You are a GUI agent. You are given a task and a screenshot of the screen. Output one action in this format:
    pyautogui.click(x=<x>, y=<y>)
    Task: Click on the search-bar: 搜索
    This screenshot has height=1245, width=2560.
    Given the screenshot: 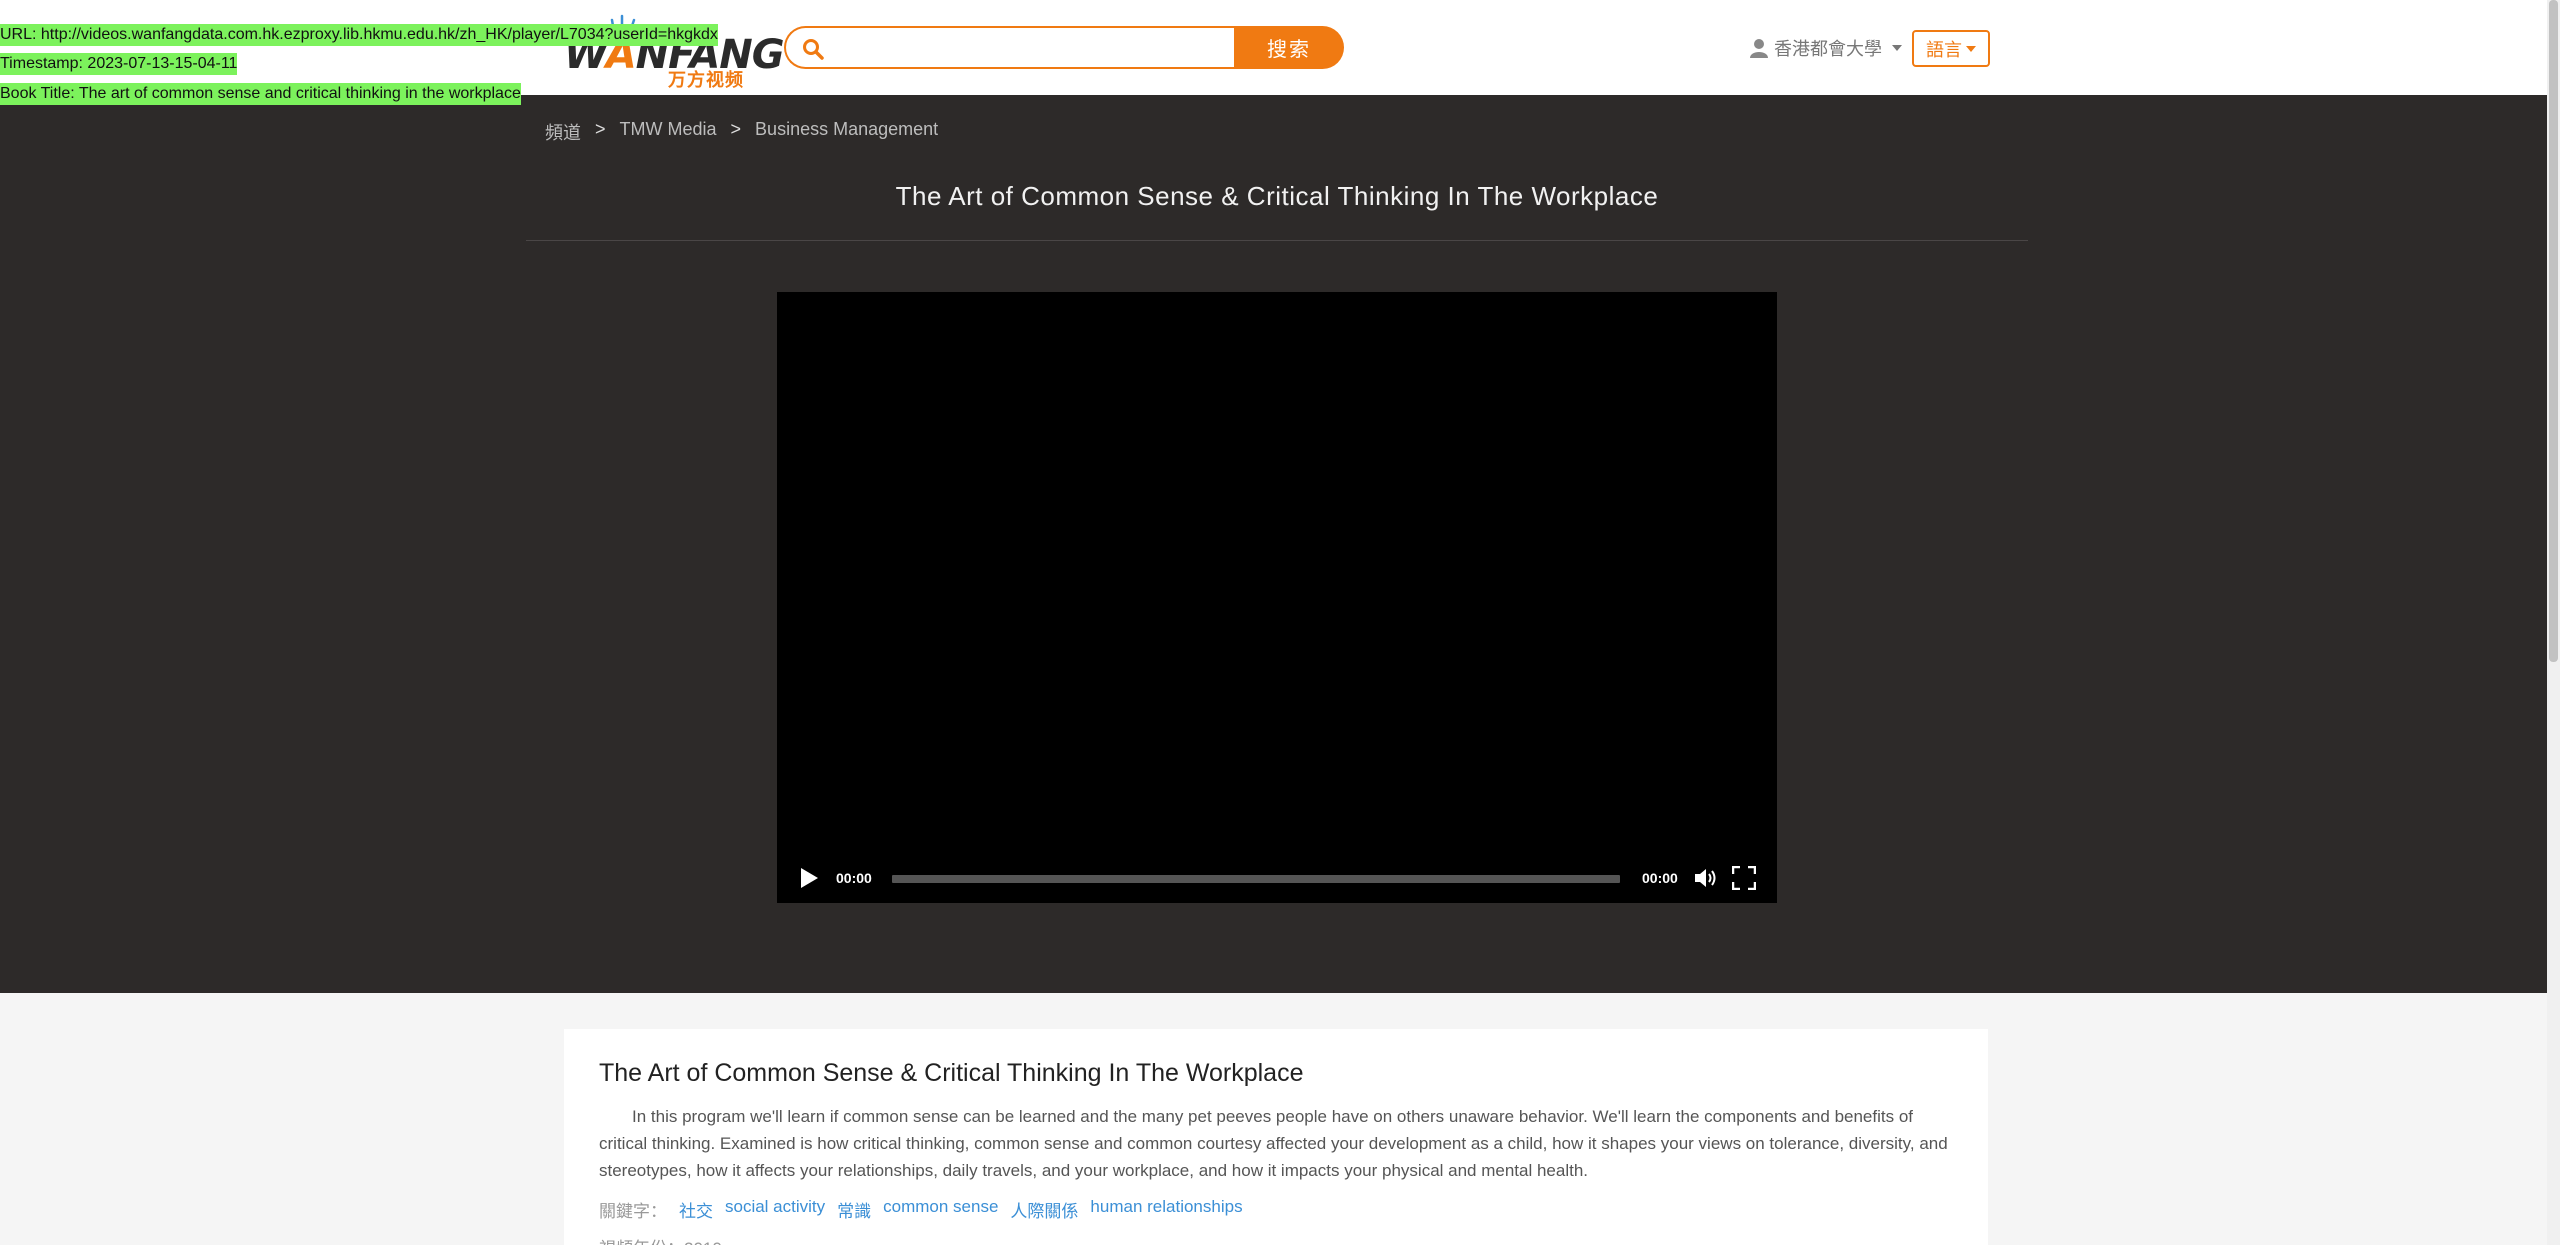 What is the action you would take?
    pyautogui.click(x=1064, y=47)
    